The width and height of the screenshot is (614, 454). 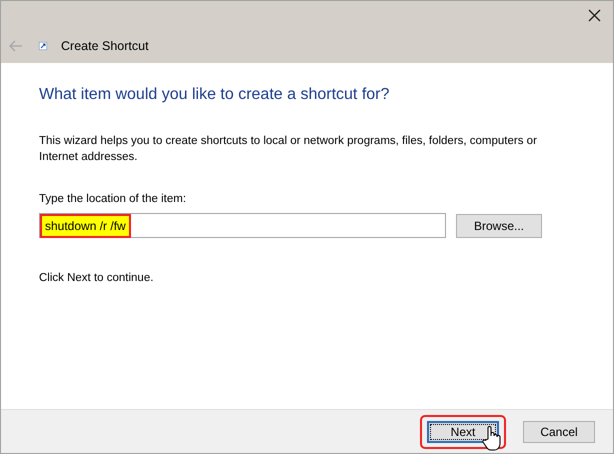 What do you see at coordinates (559, 431) in the screenshot?
I see `cancel-button: Cancel` at bounding box center [559, 431].